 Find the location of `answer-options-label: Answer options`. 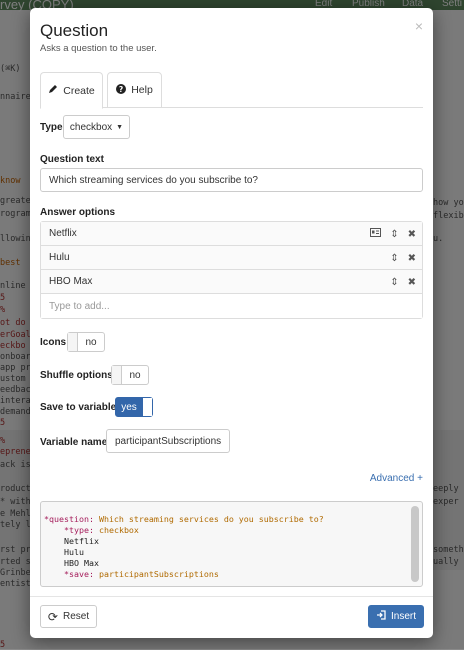

answer-options-label: Answer options is located at coordinates (78, 212).